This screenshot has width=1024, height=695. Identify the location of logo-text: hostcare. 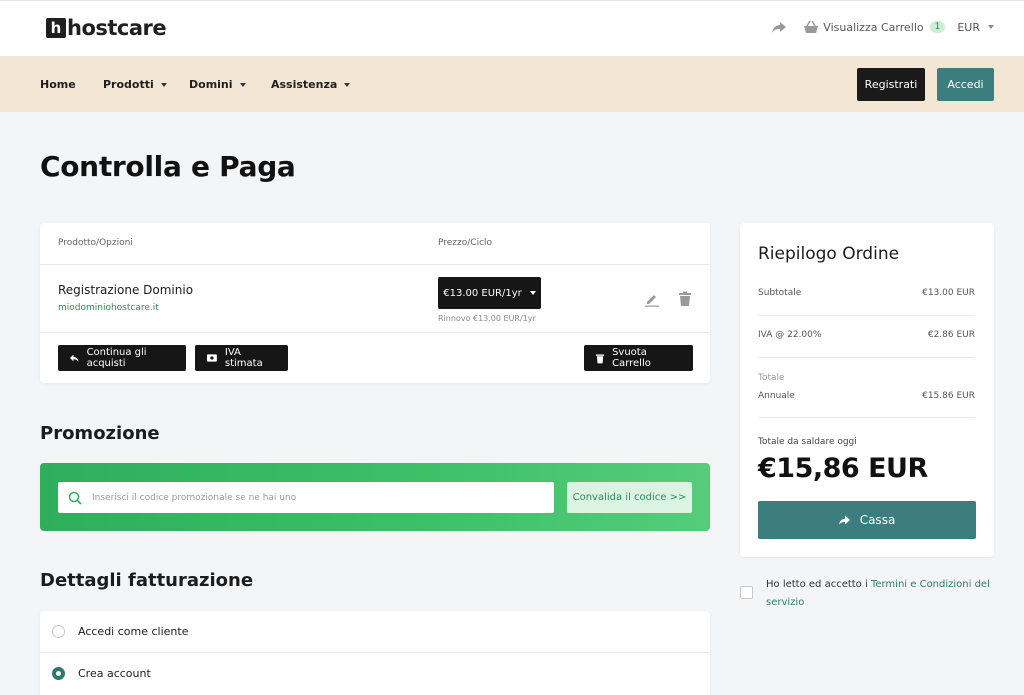
(117, 28).